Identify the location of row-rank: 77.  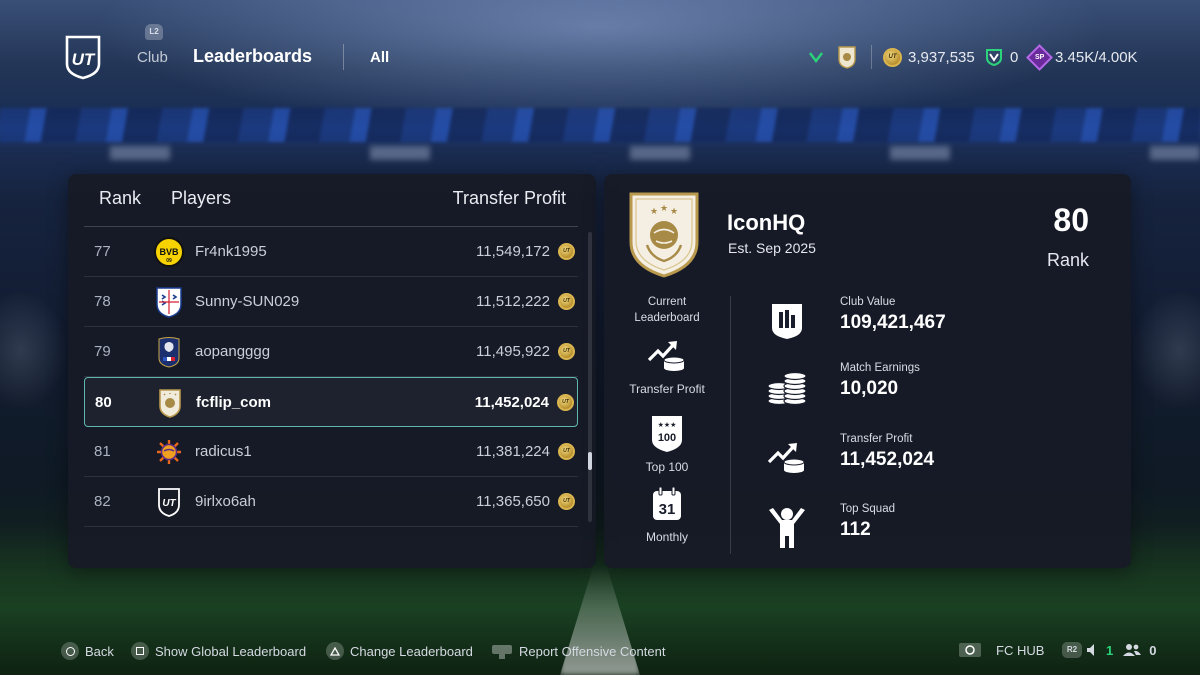
(102, 251).